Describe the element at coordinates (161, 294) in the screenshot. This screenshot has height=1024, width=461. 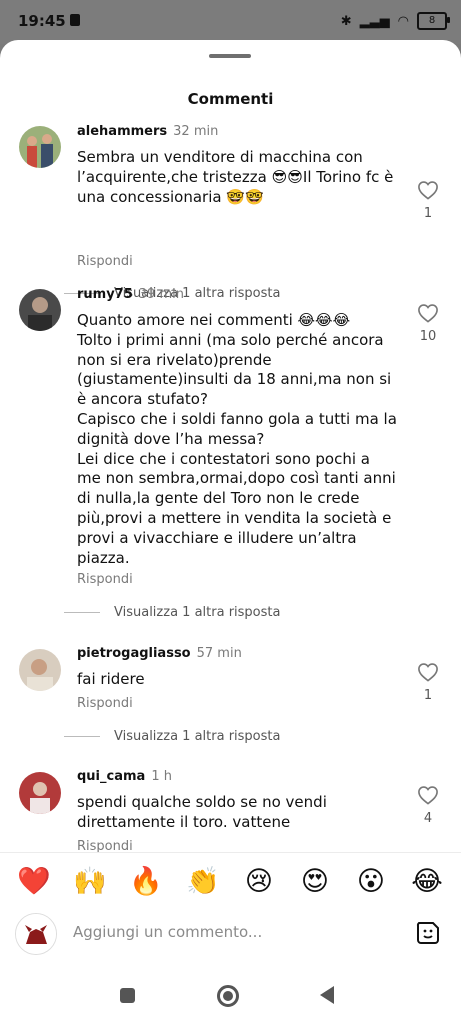
I see `comment-time: 39 min` at that location.